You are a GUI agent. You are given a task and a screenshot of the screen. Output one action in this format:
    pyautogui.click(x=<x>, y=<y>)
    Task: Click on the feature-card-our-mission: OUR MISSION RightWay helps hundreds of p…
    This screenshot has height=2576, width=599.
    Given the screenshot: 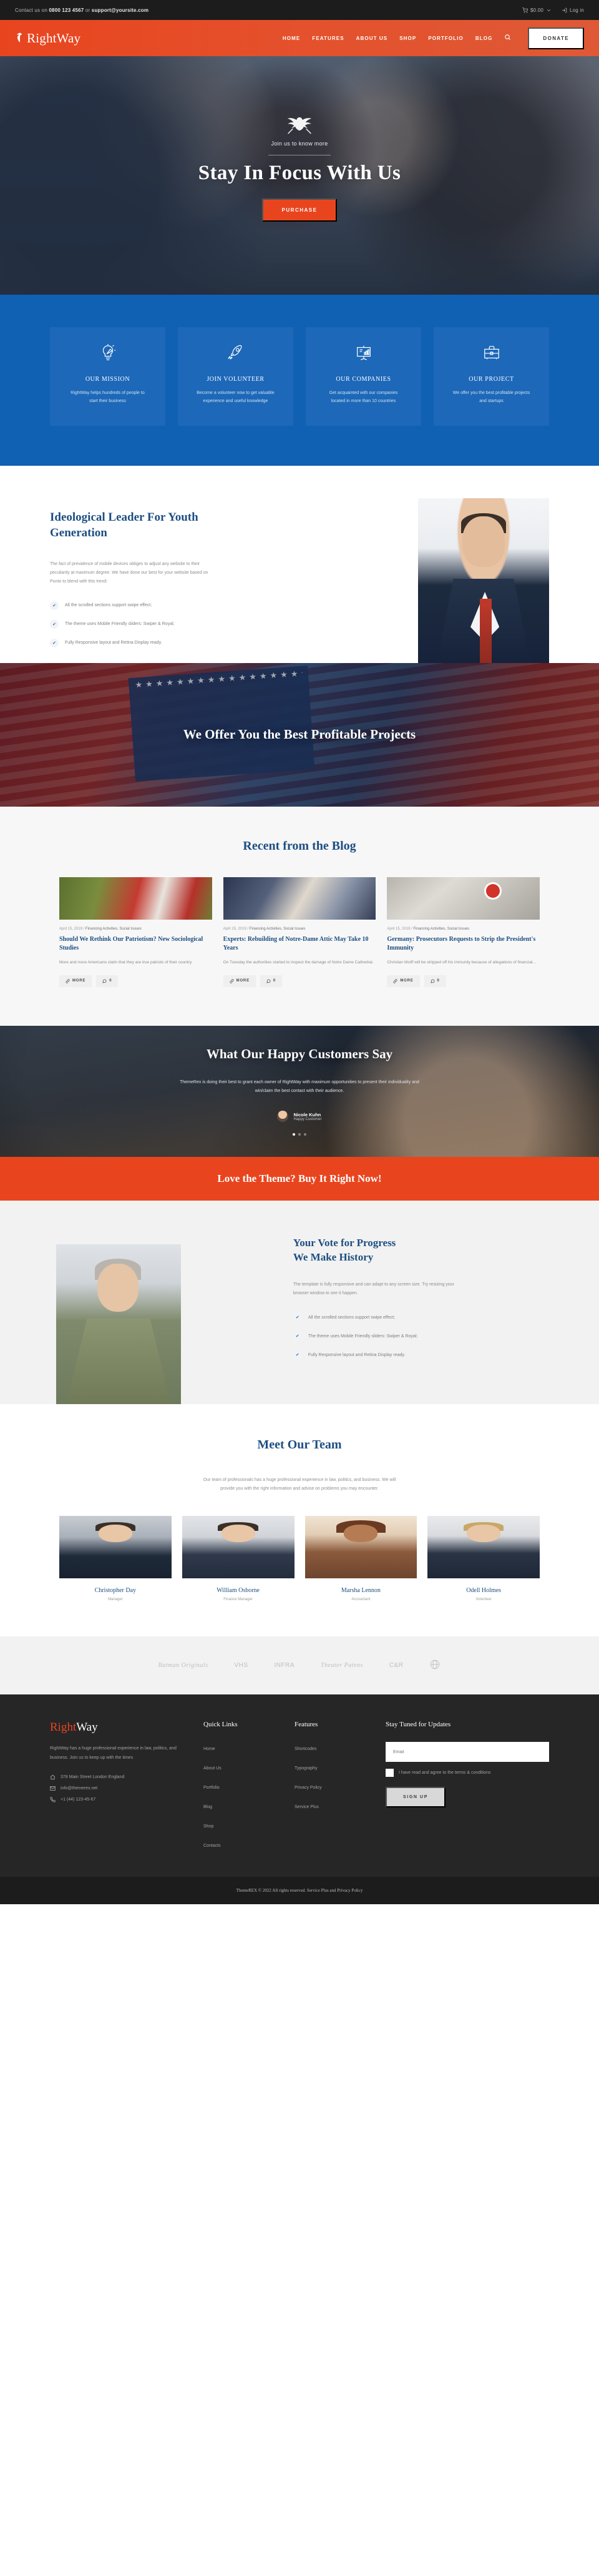 What is the action you would take?
    pyautogui.click(x=107, y=376)
    